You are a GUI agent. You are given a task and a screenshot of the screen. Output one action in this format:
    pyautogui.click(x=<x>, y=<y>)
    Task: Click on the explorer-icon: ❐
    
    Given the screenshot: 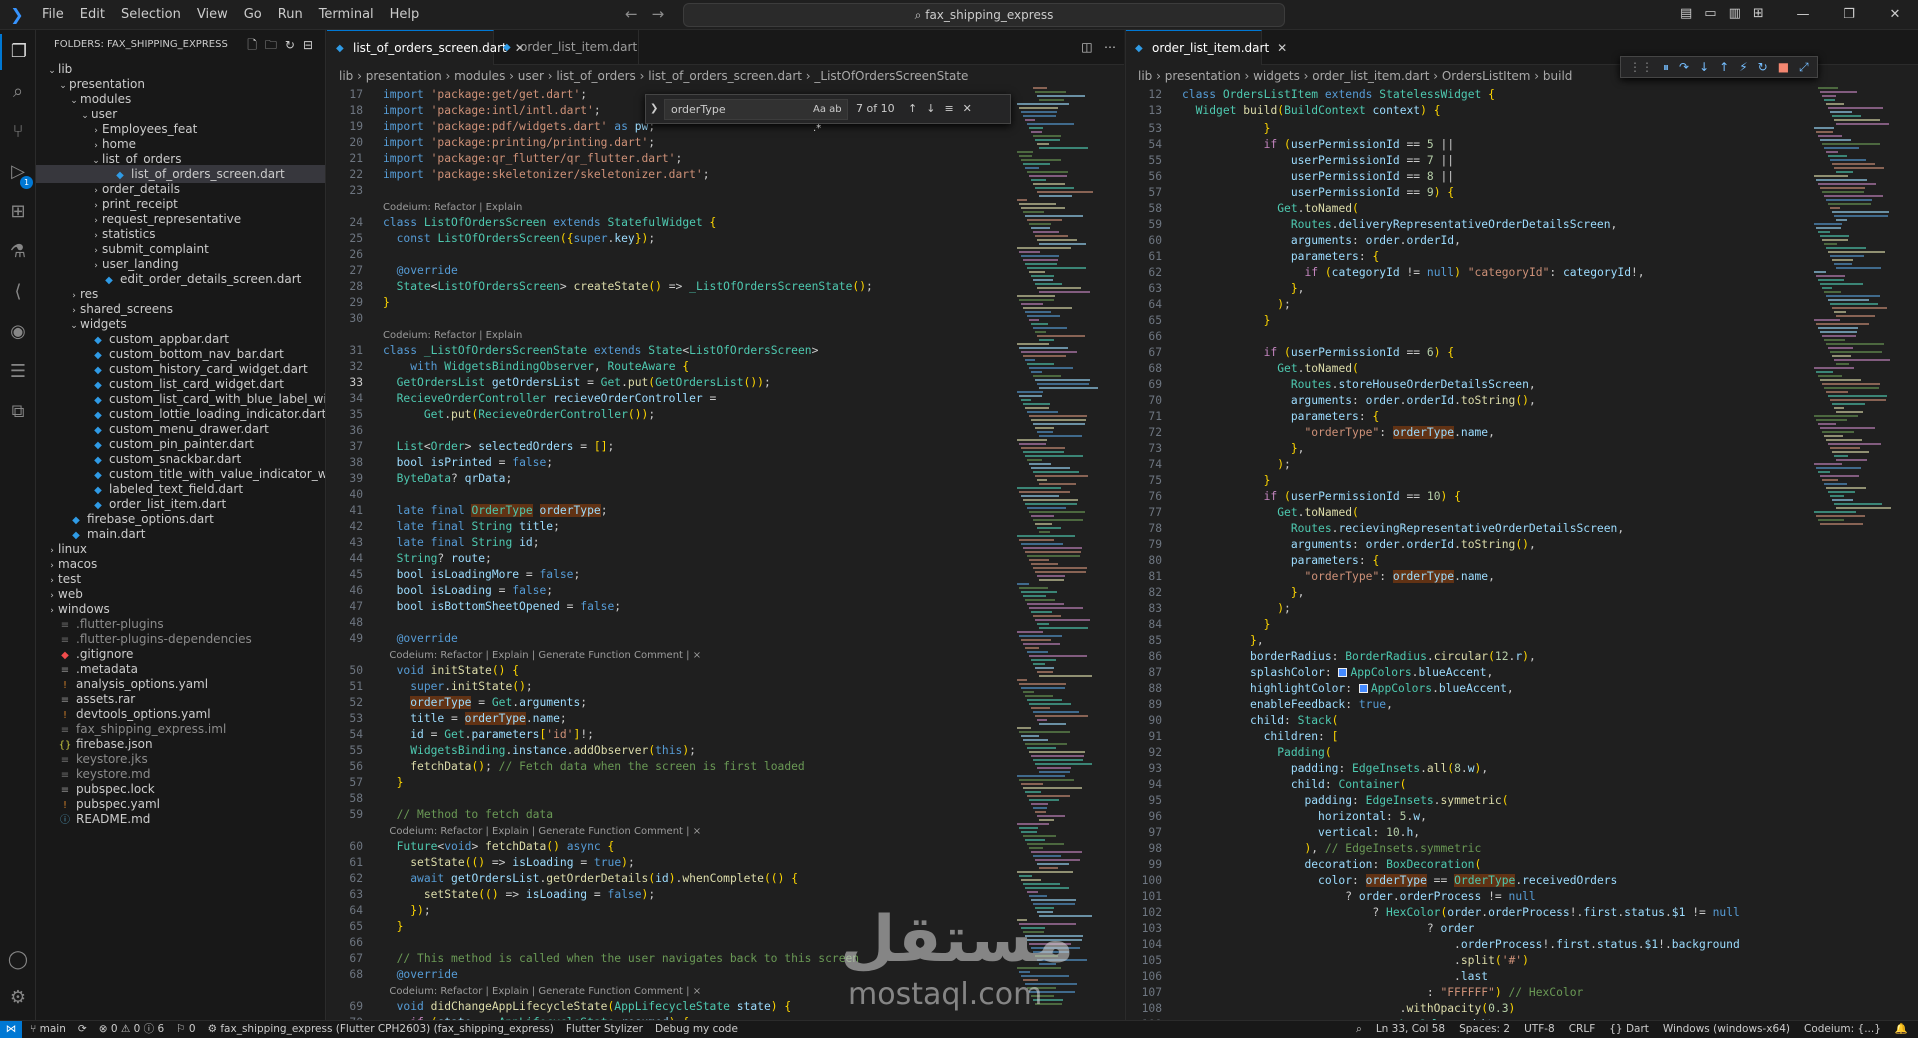 What is the action you would take?
    pyautogui.click(x=18, y=52)
    